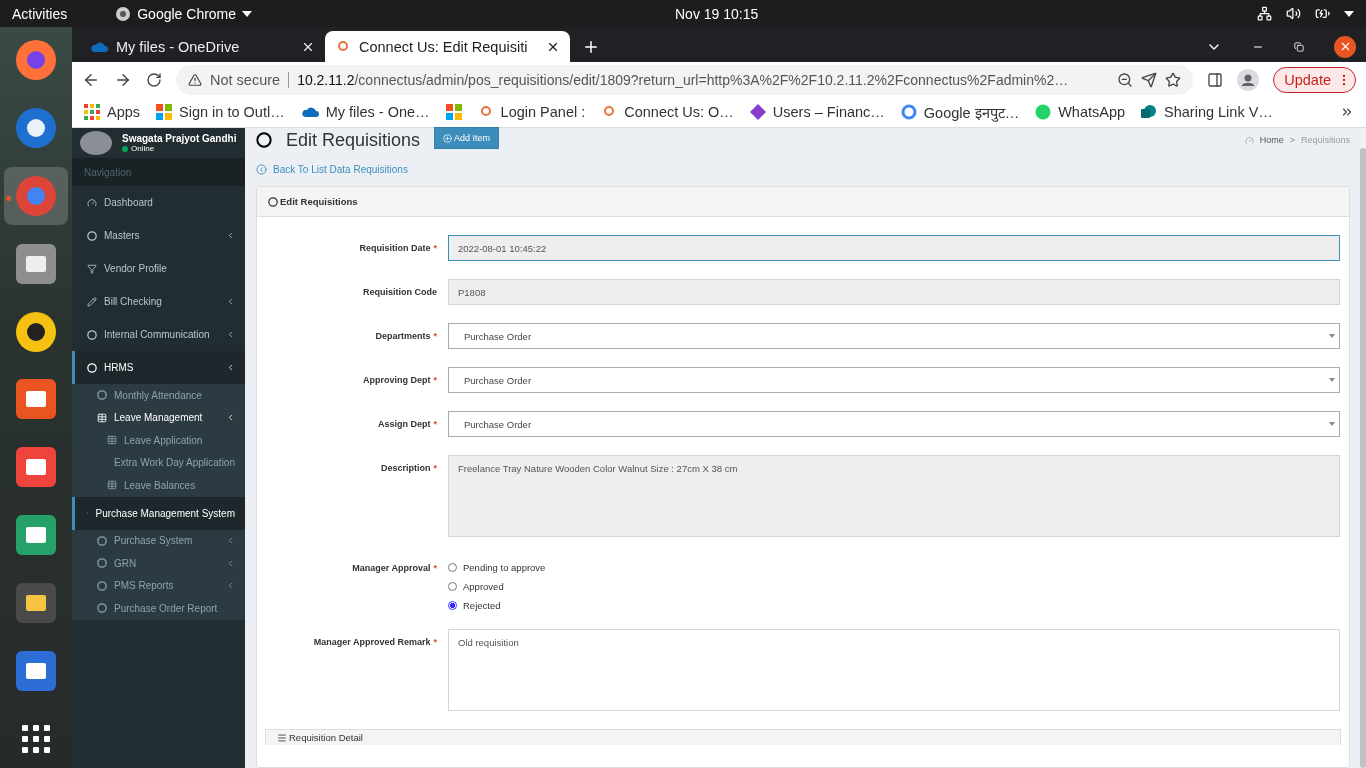 The height and width of the screenshot is (768, 1366). I want to click on sidebar-item: Dashboard, so click(158, 202).